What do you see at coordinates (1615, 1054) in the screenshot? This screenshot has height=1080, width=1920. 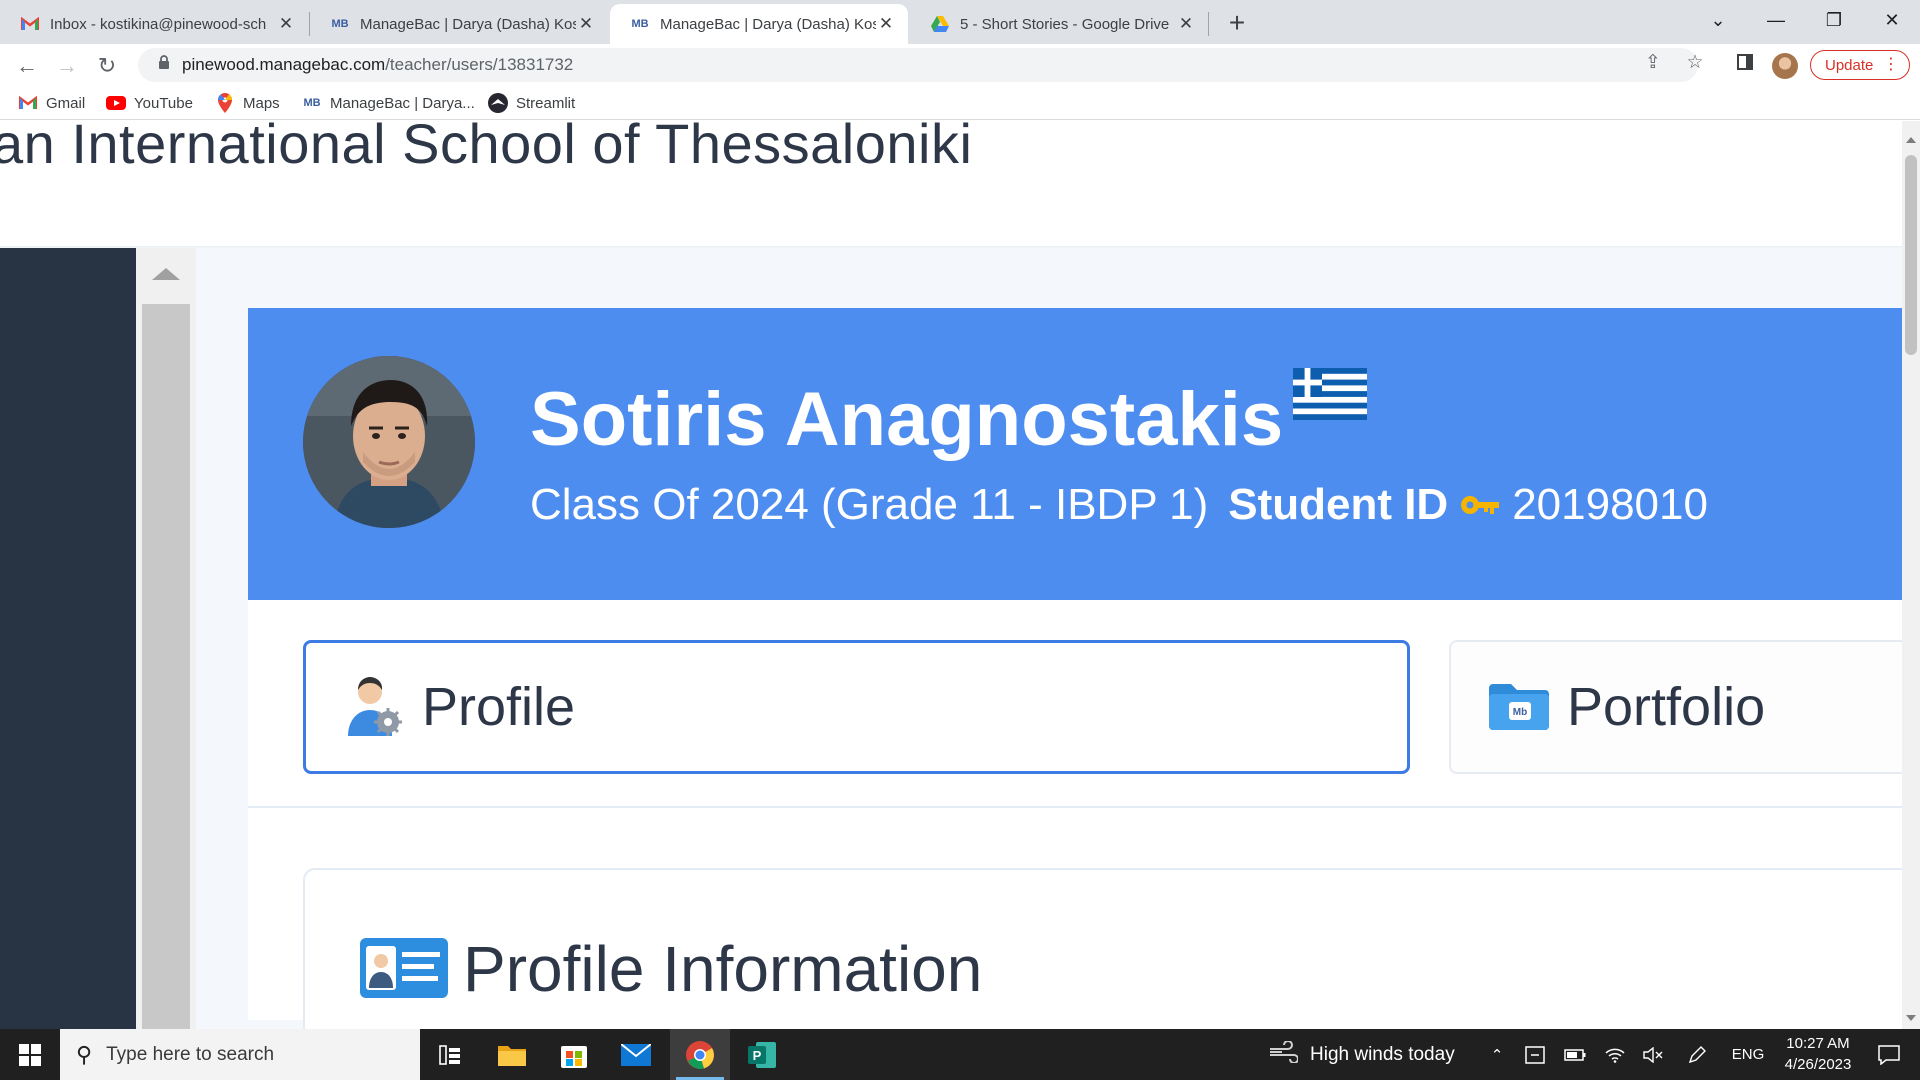 I see `wifi-icon` at bounding box center [1615, 1054].